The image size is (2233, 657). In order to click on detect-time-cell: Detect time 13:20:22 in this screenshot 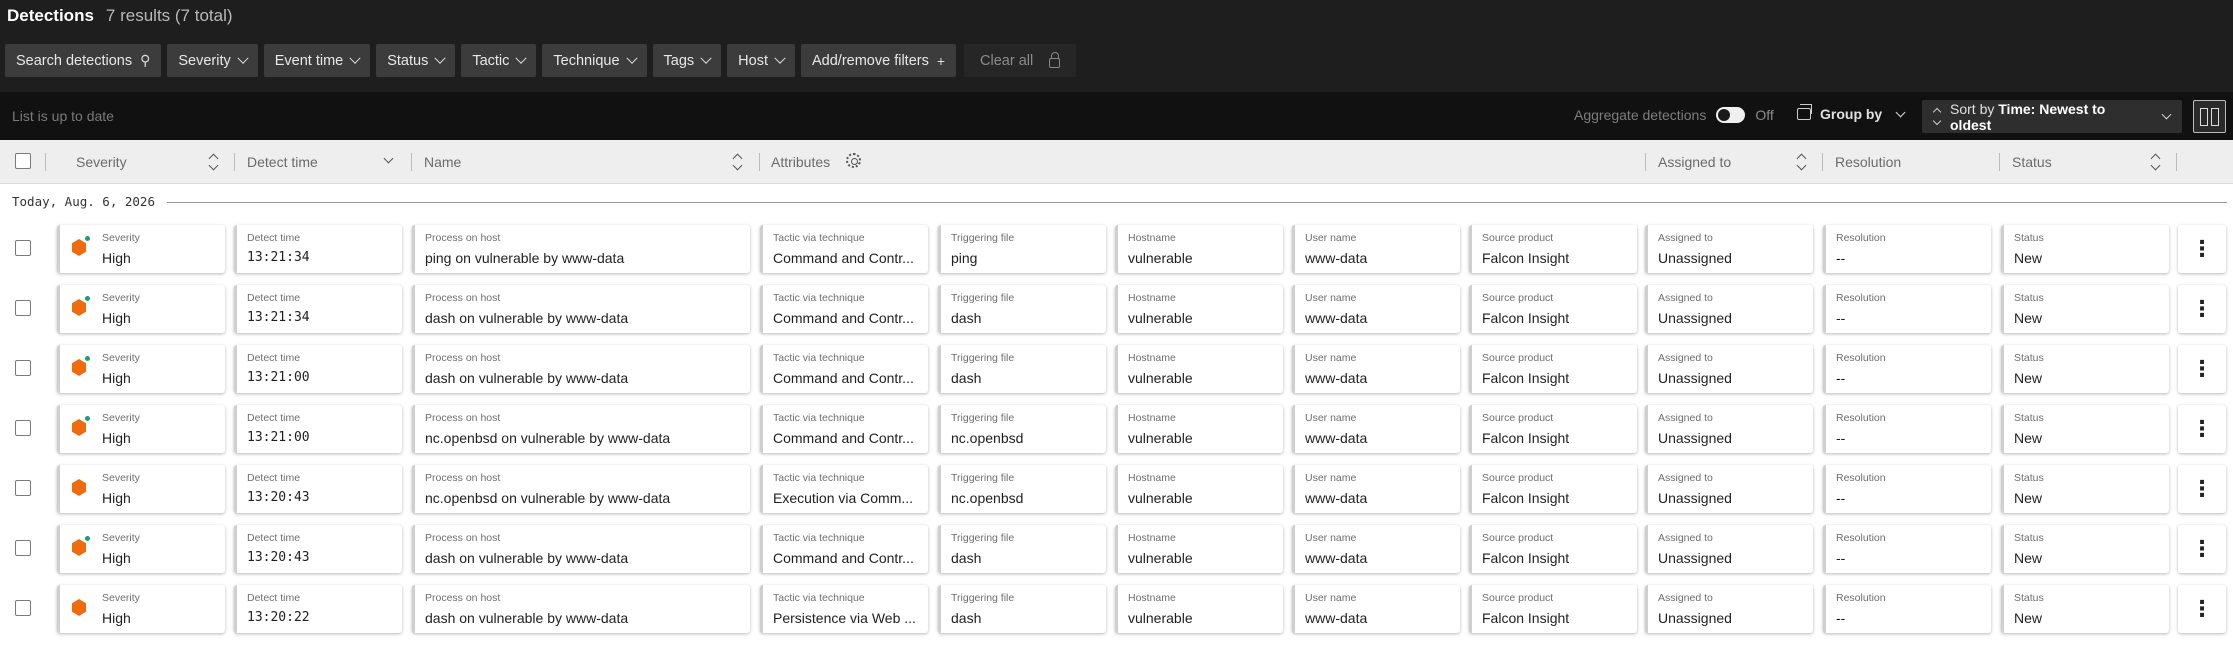, I will do `click(318, 609)`.